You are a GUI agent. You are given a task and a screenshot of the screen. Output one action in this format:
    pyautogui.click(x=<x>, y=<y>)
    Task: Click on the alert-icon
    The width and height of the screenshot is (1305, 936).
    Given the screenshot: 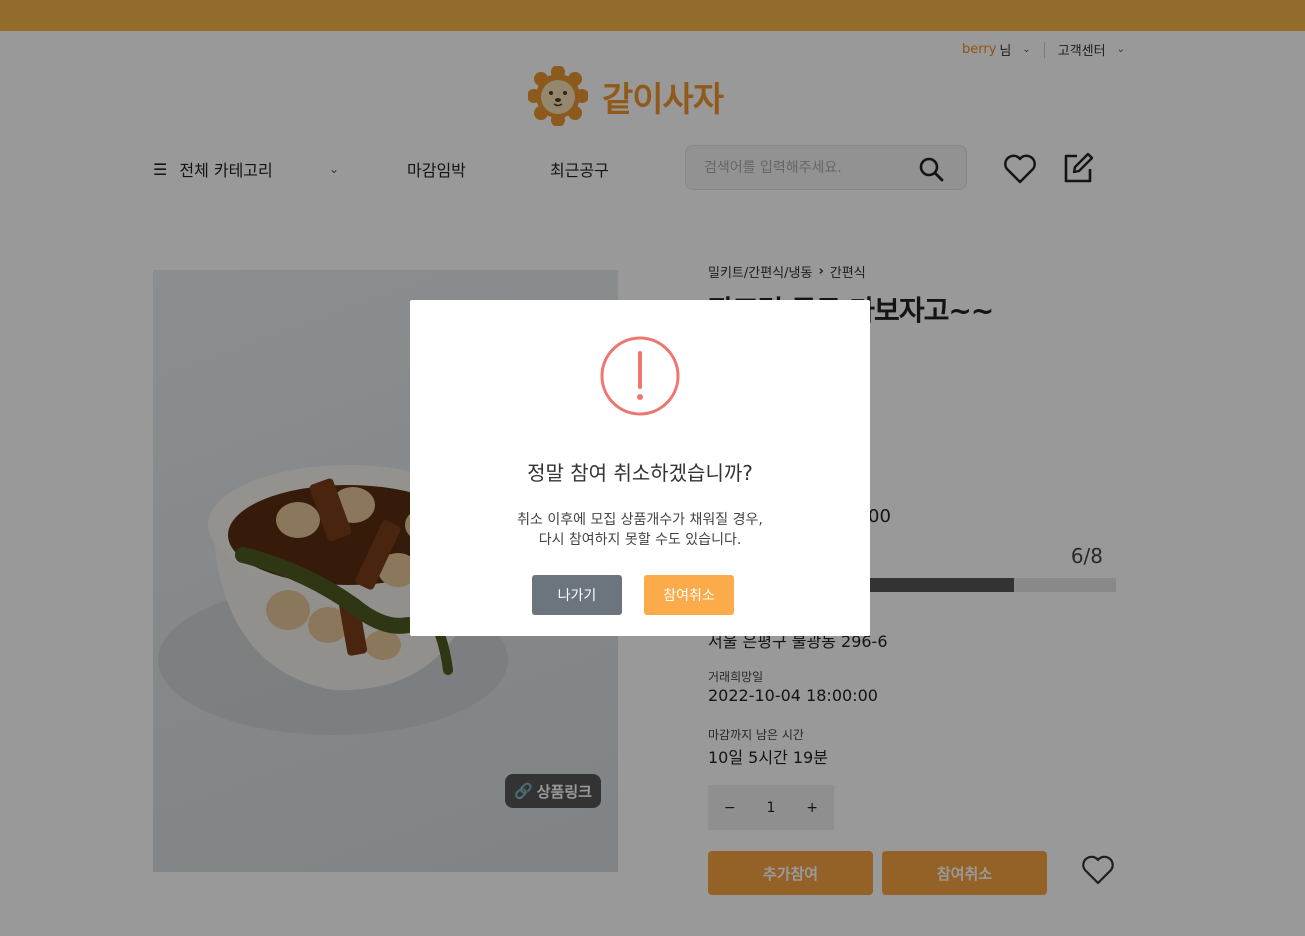 What is the action you would take?
    pyautogui.click(x=640, y=376)
    